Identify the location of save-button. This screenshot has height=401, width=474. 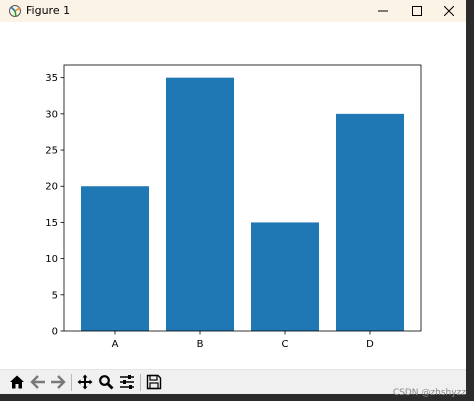
(154, 382).